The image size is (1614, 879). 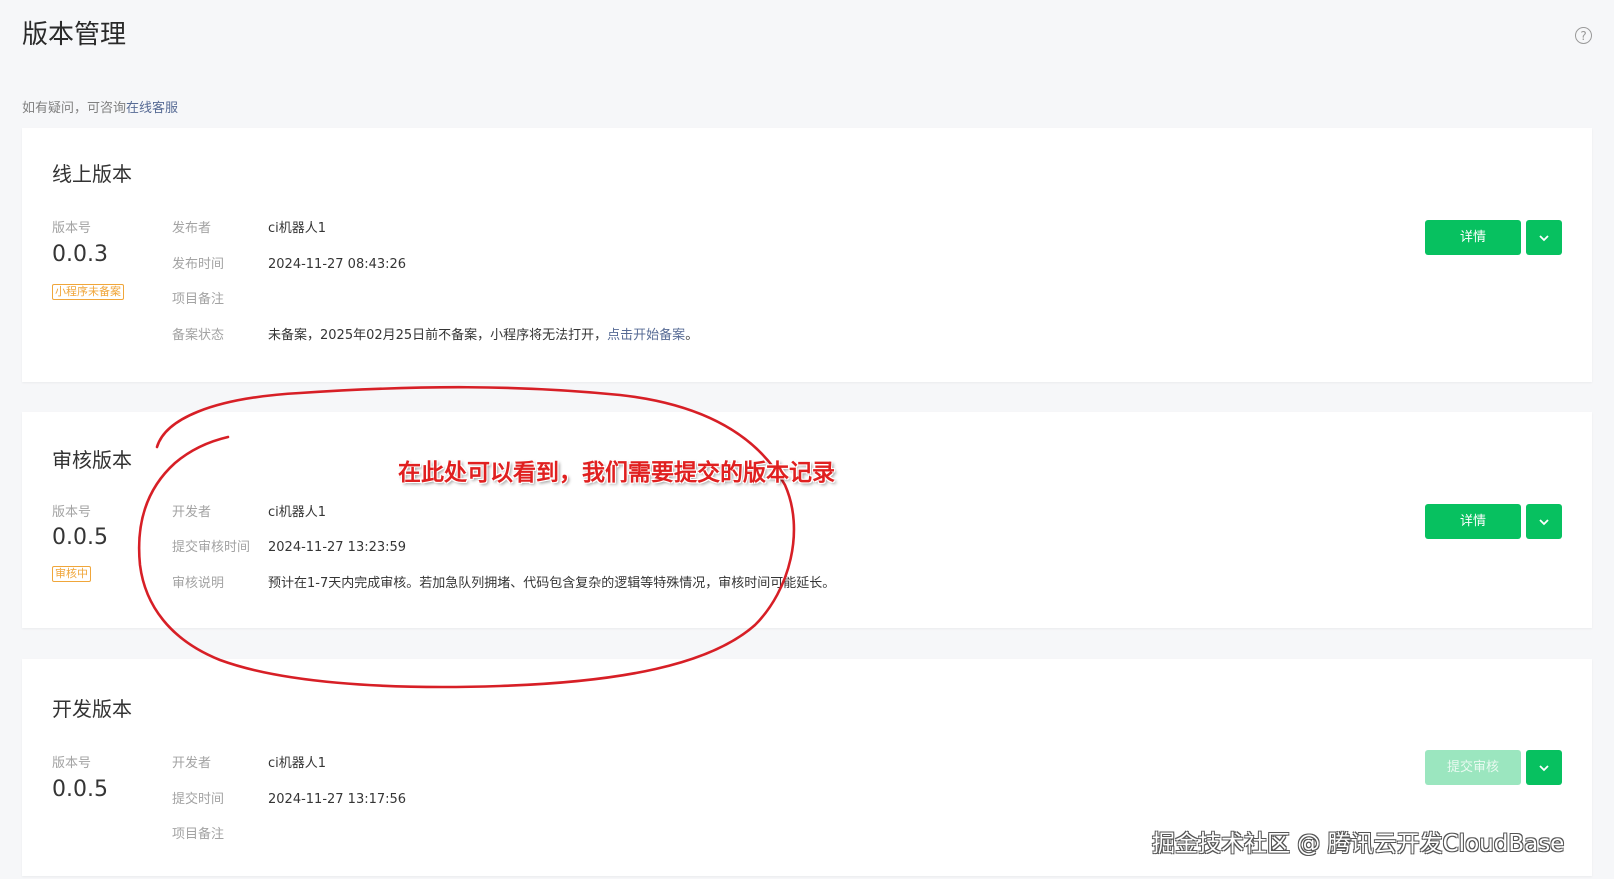 What do you see at coordinates (1473, 767) in the screenshot?
I see `submit-review-button: 提交审核` at bounding box center [1473, 767].